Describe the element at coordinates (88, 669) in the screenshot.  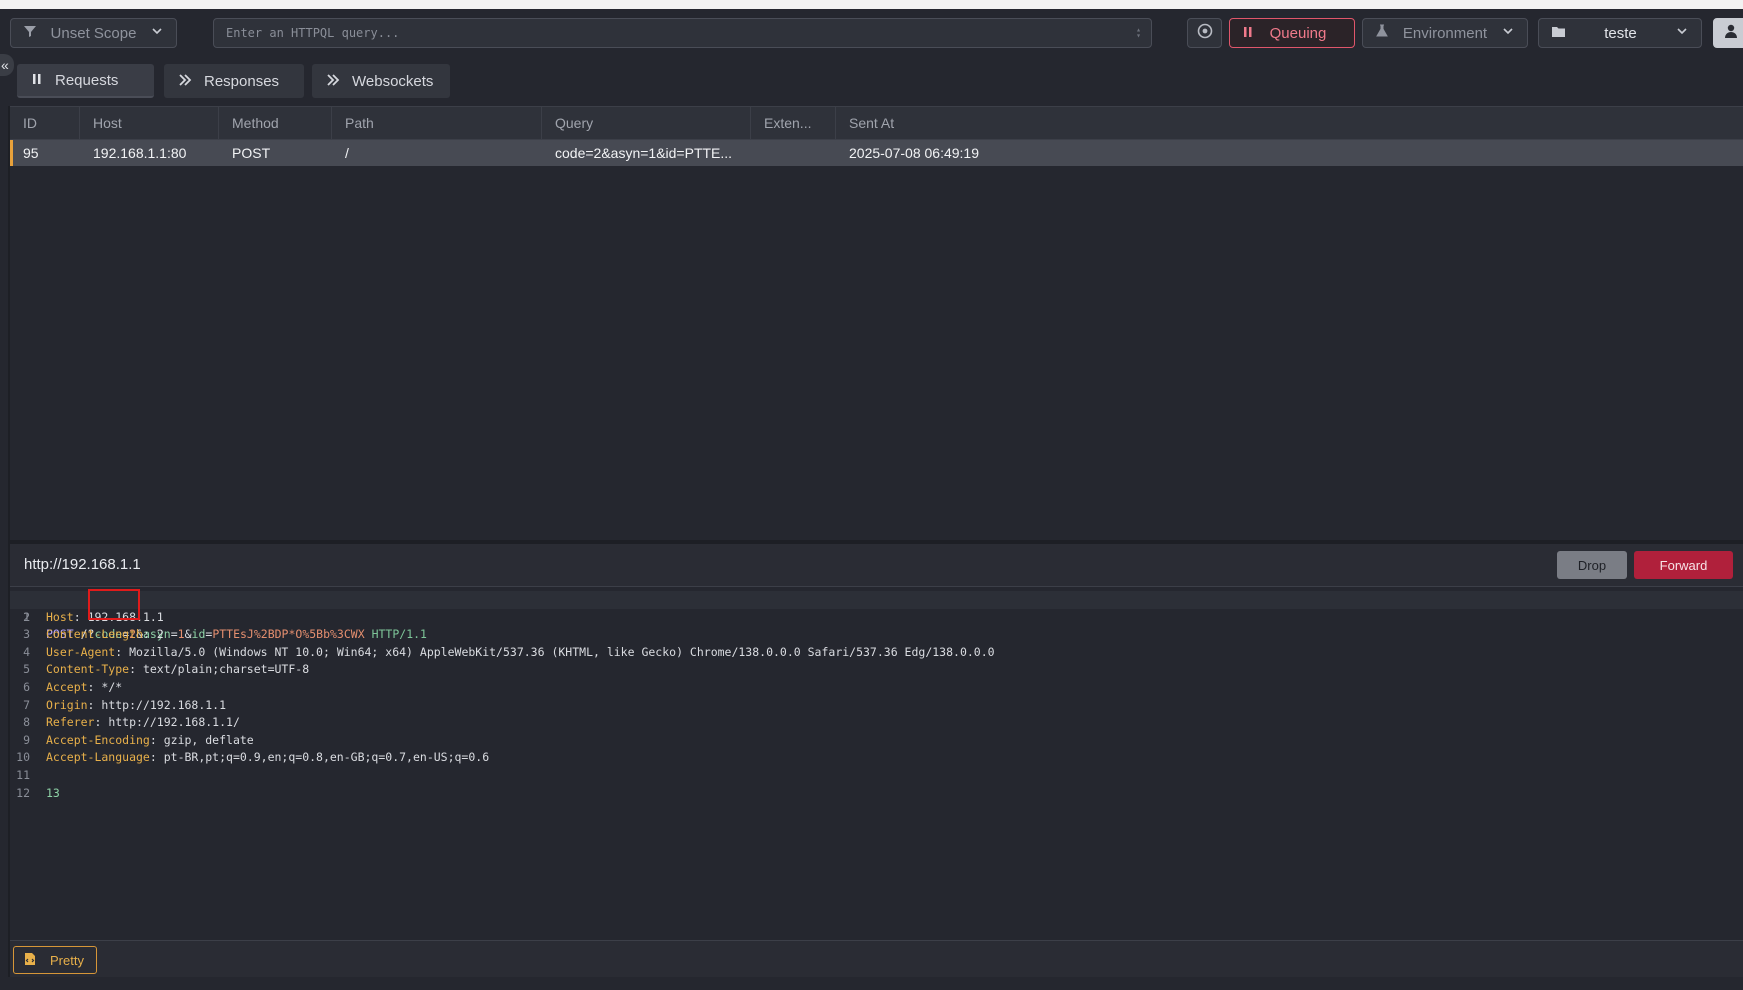
I see `header-key: Content-Type` at that location.